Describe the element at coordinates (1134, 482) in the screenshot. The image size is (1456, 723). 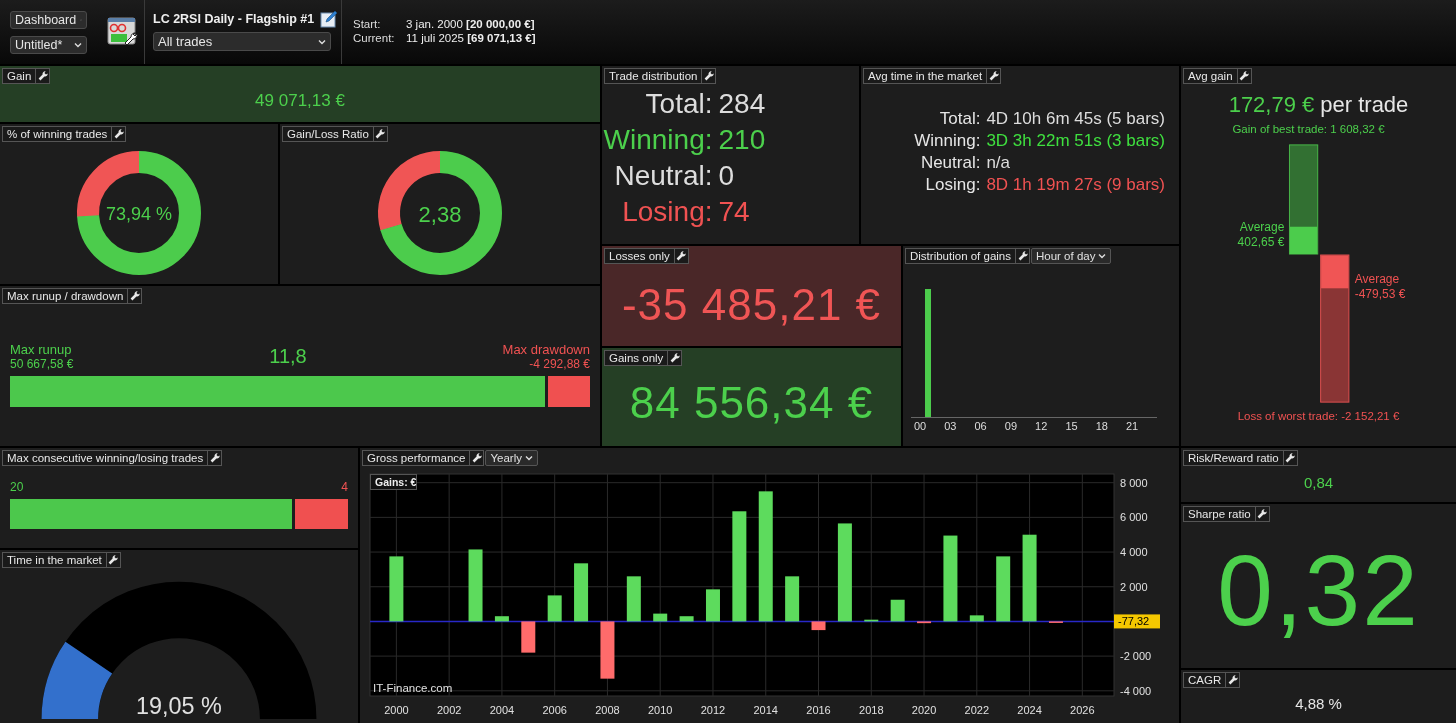
I see `axis-label: 8 000` at that location.